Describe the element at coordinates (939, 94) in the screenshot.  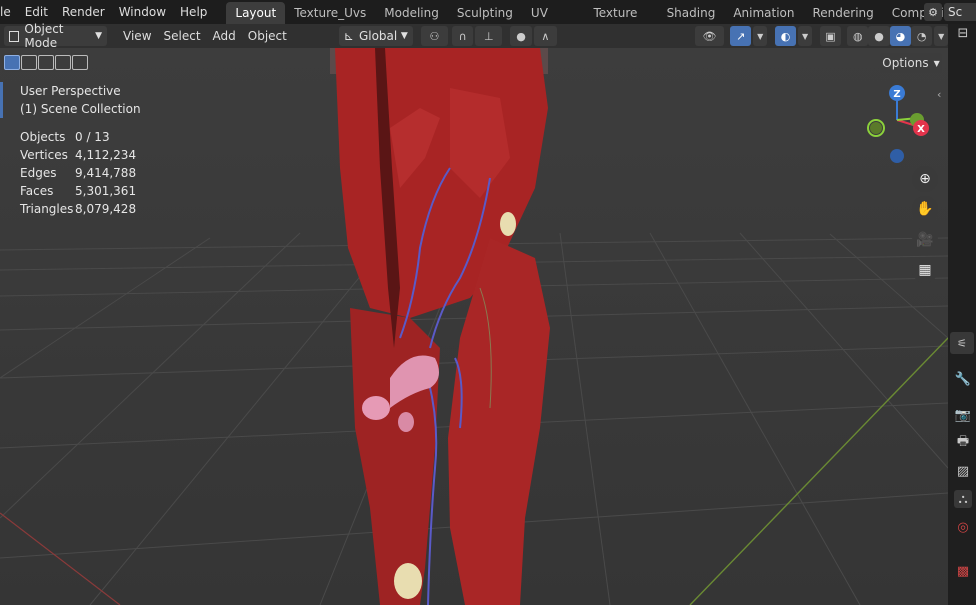
I see `sidebar-collapse-icon: ‹` at that location.